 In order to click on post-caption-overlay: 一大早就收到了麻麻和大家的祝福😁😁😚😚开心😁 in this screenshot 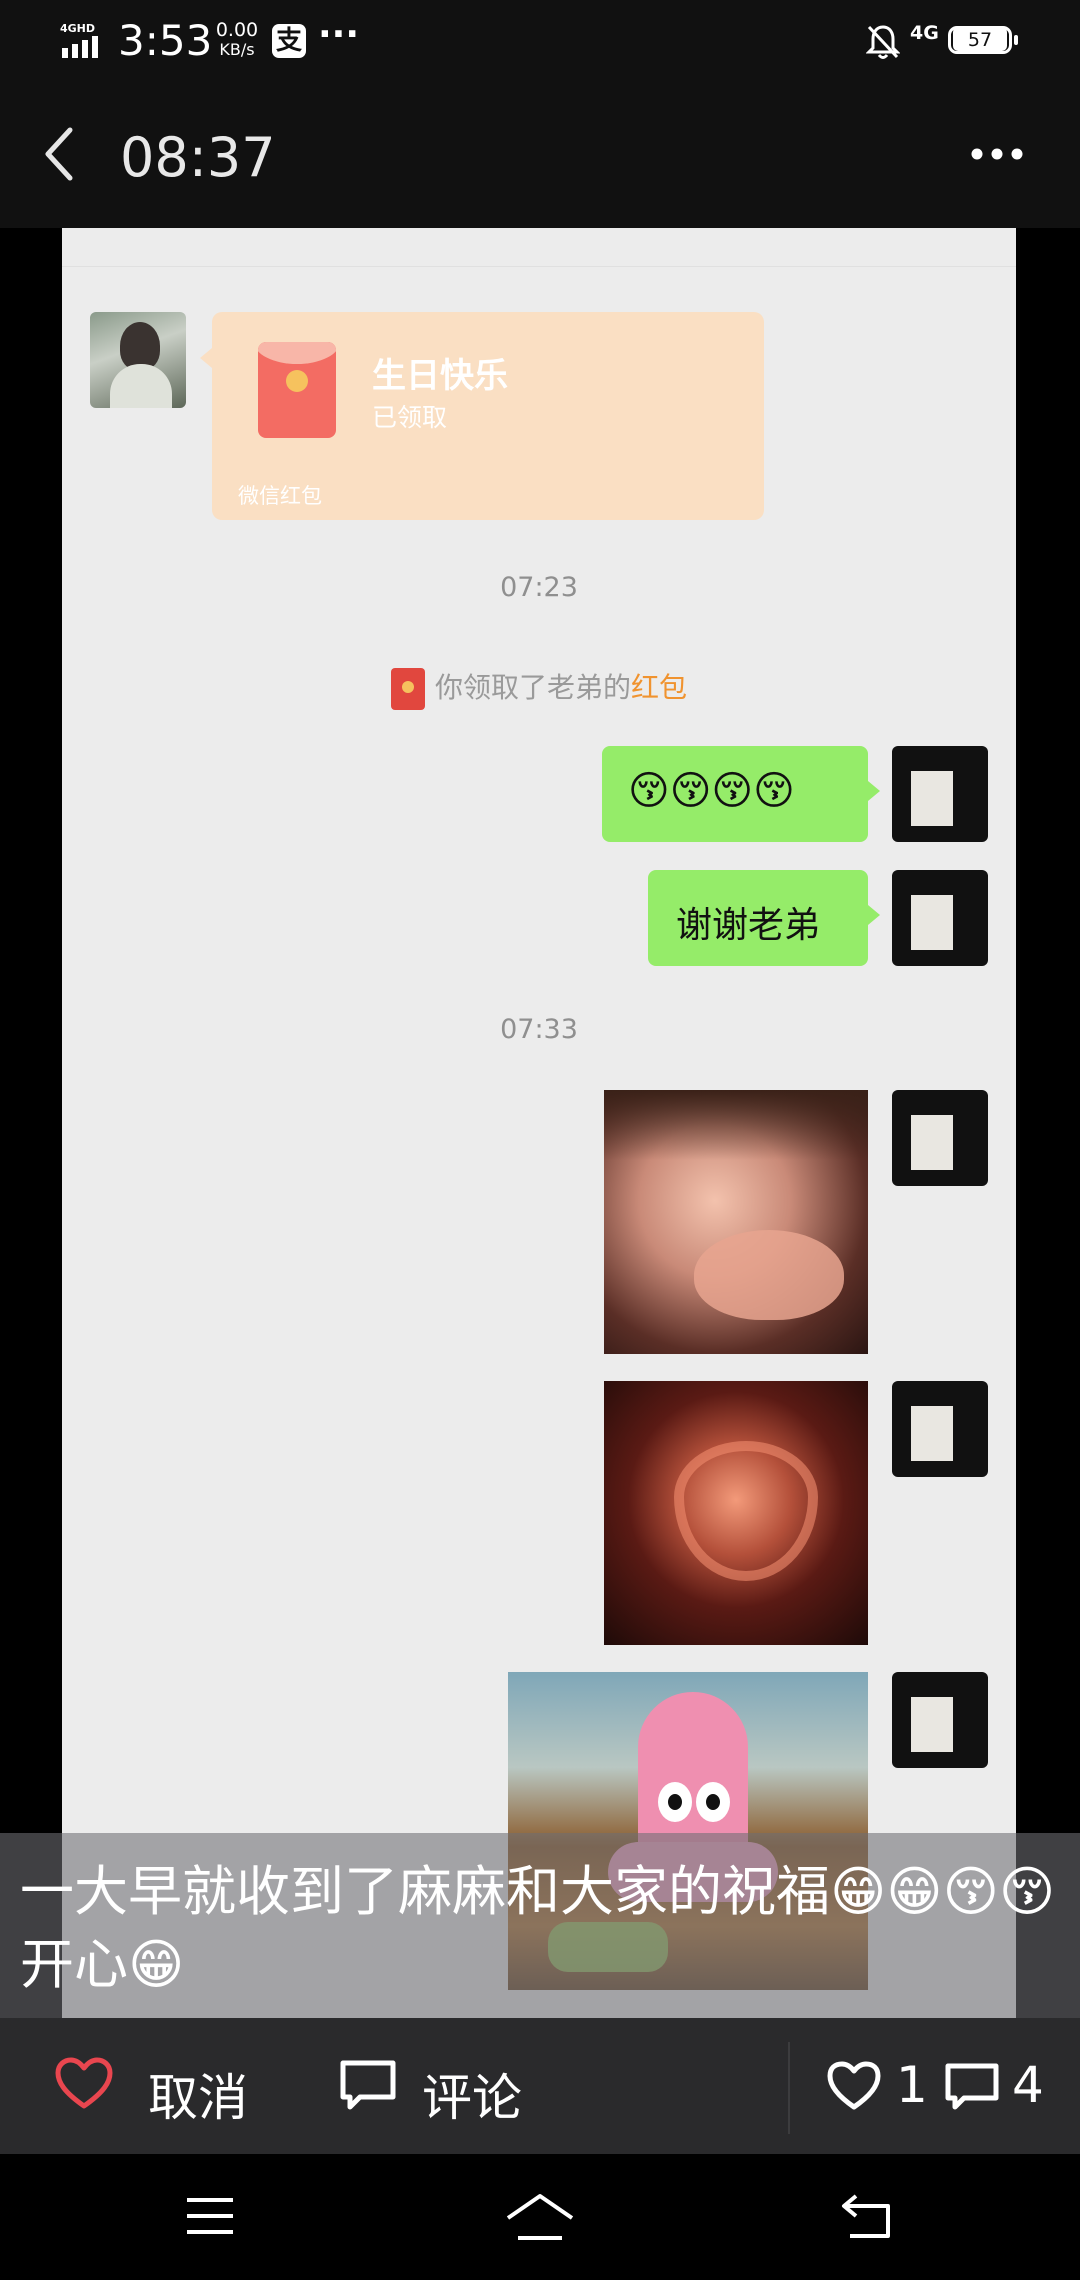, I will do `click(540, 1925)`.